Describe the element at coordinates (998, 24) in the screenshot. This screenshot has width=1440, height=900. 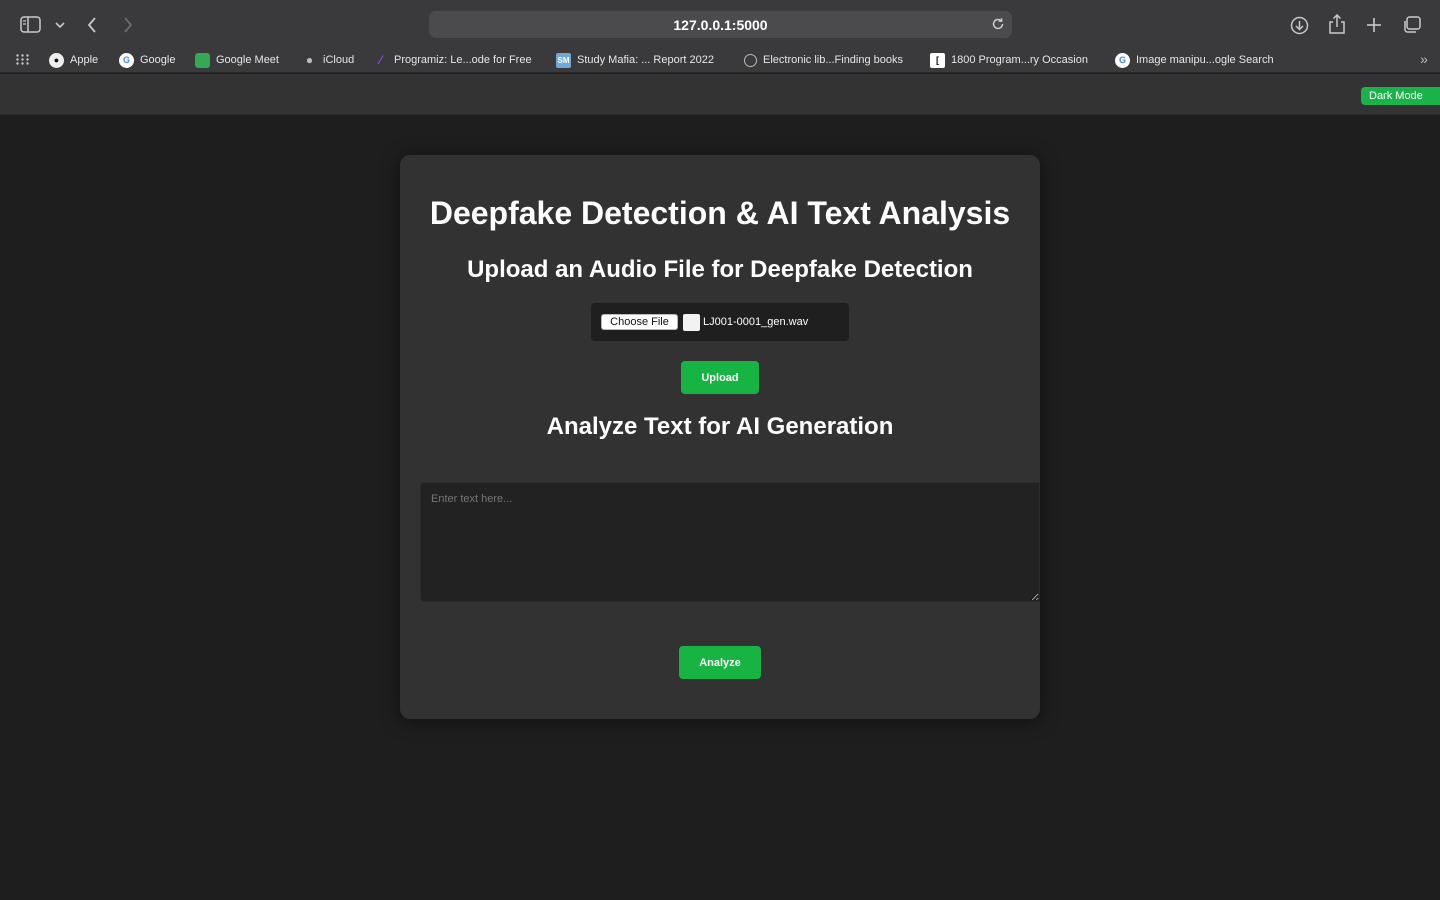
I see `reload-icon` at that location.